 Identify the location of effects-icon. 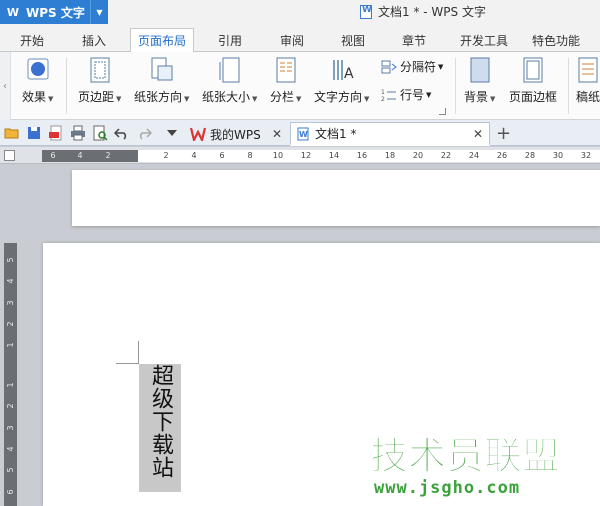
(38, 70).